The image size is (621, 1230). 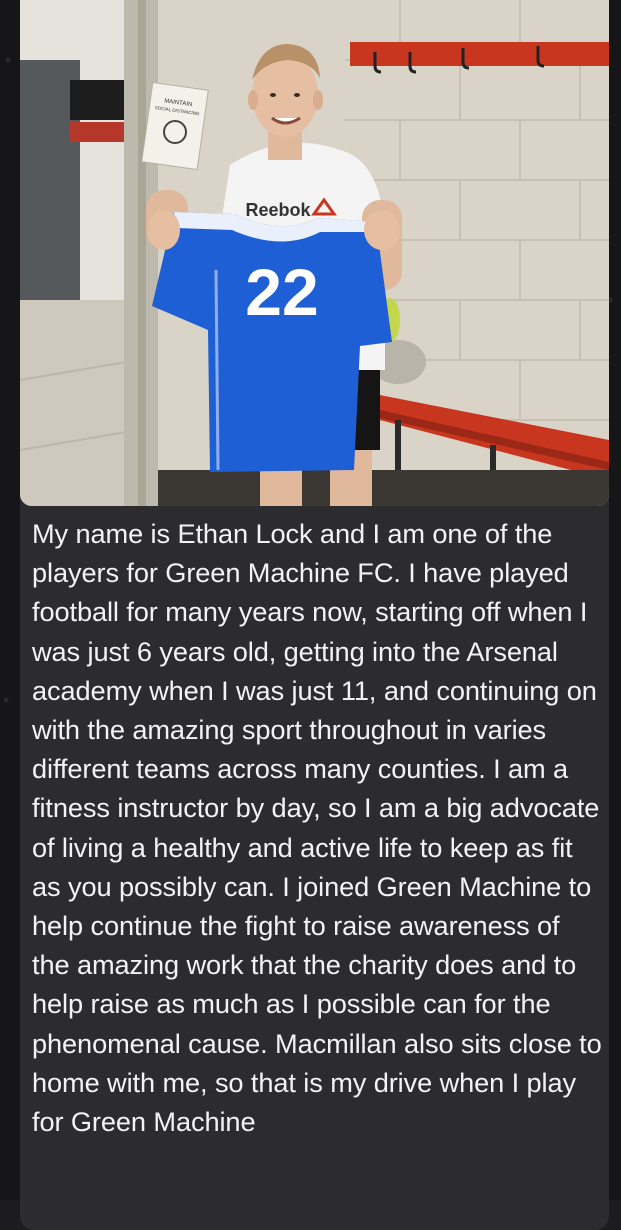 What do you see at coordinates (175, 126) in the screenshot?
I see `wall-sign: MAINTAIN SOCIAL DISTANCING` at bounding box center [175, 126].